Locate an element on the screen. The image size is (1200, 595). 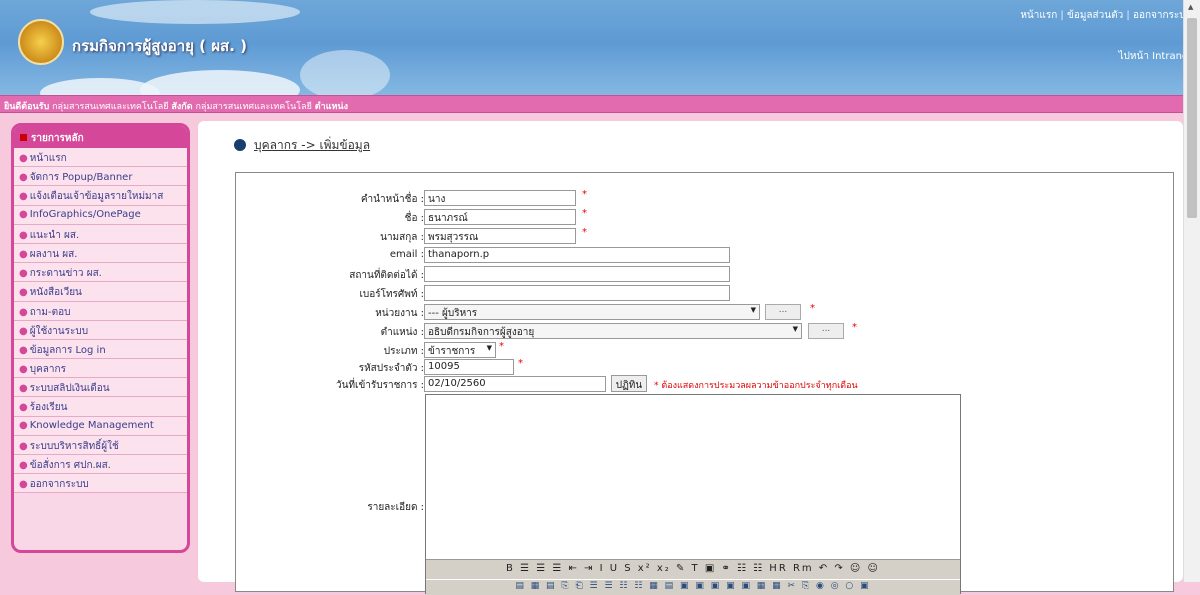
sidebar-item-notify: ● แจ้งเตือนเจ้าข้อมูลรายใหม่มาส is located at coordinates (100, 196).